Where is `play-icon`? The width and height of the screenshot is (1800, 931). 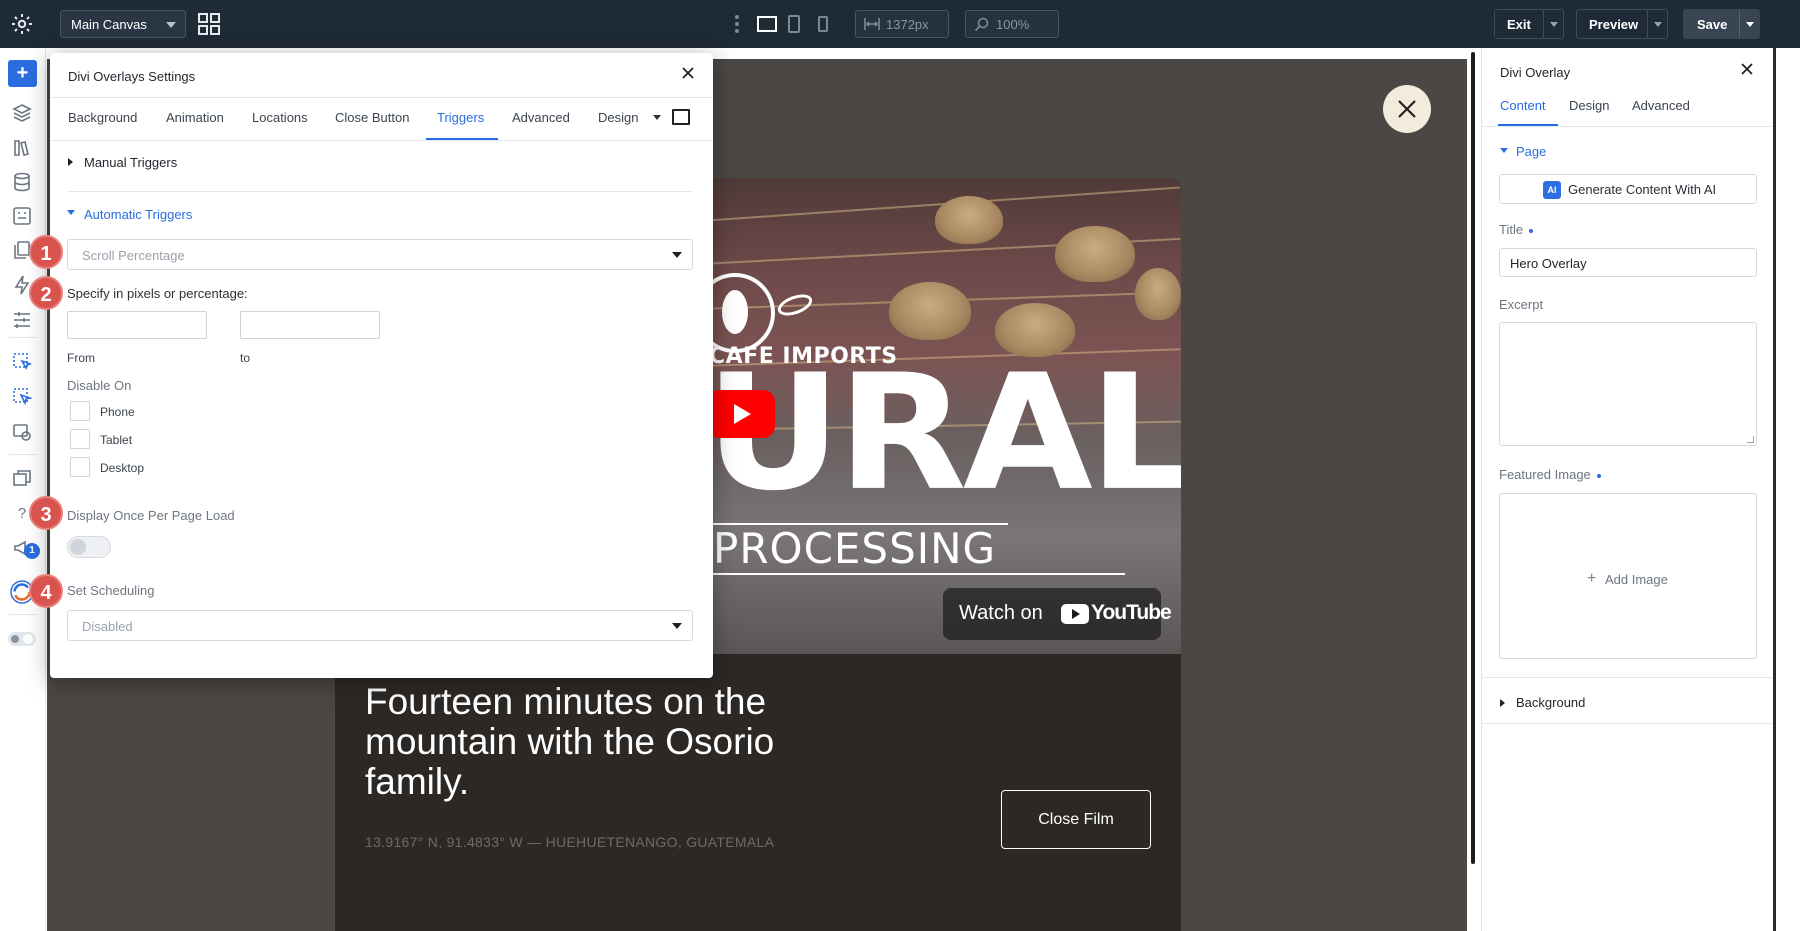 play-icon is located at coordinates (742, 414).